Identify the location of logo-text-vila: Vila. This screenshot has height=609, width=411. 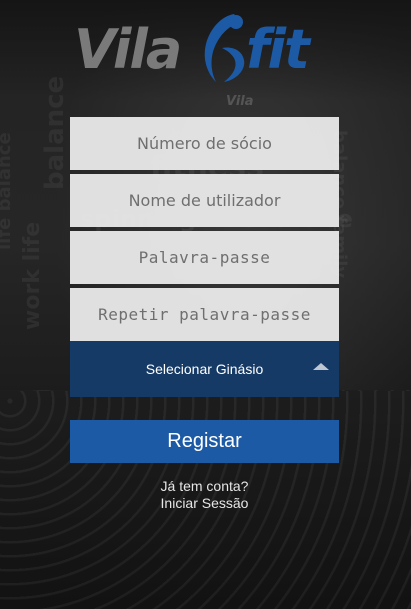
(128, 49).